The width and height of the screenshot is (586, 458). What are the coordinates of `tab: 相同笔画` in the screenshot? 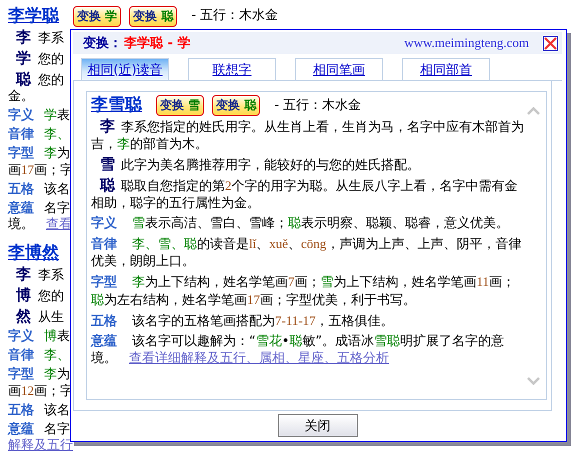 It's located at (339, 69).